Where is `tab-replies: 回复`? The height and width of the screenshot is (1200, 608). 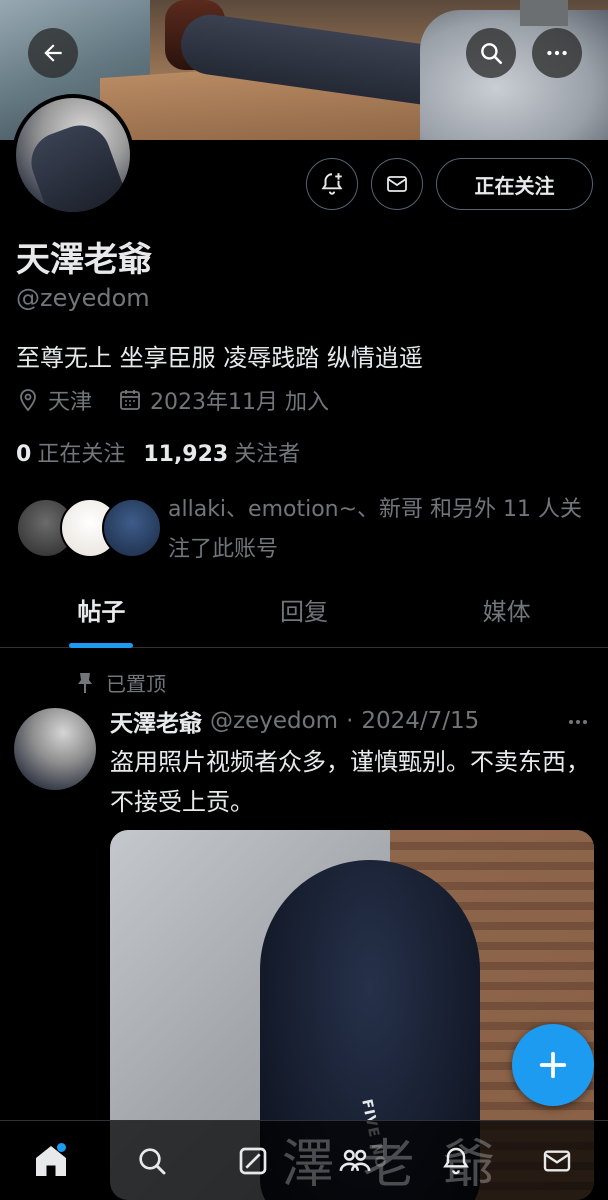
tab-replies: 回复 is located at coordinates (304, 616).